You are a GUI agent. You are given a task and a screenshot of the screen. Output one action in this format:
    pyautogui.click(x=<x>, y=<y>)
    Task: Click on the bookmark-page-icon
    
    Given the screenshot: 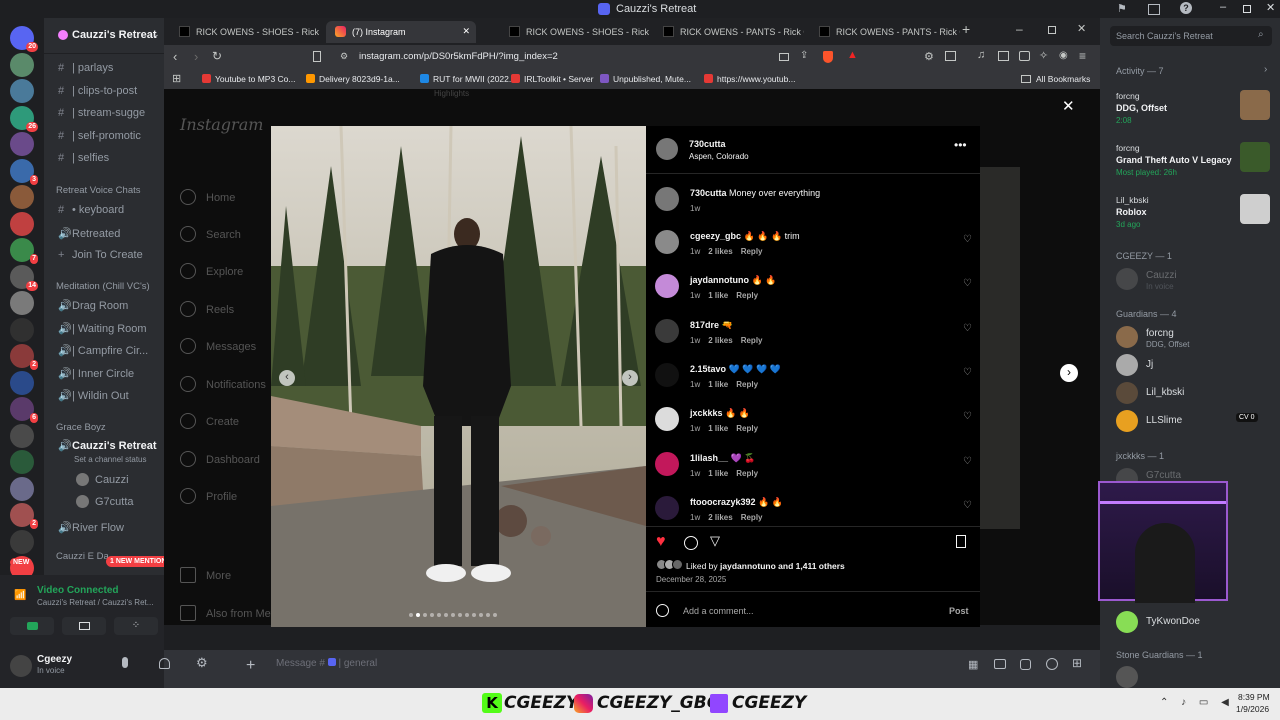 What is the action you would take?
    pyautogui.click(x=317, y=56)
    